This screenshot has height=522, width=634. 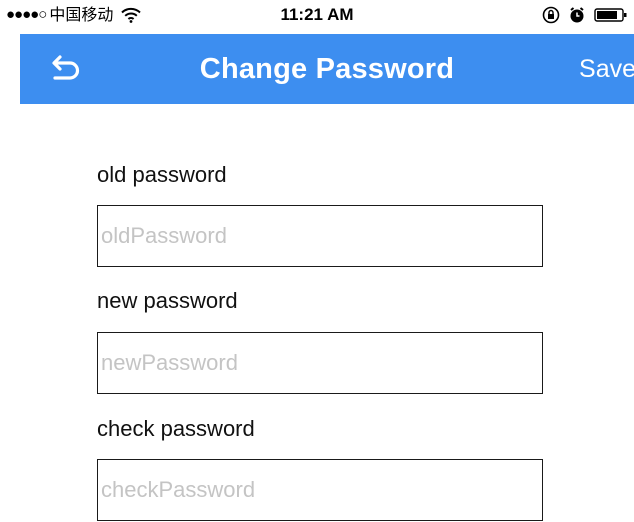 I want to click on check-password-label: check password, so click(x=176, y=428).